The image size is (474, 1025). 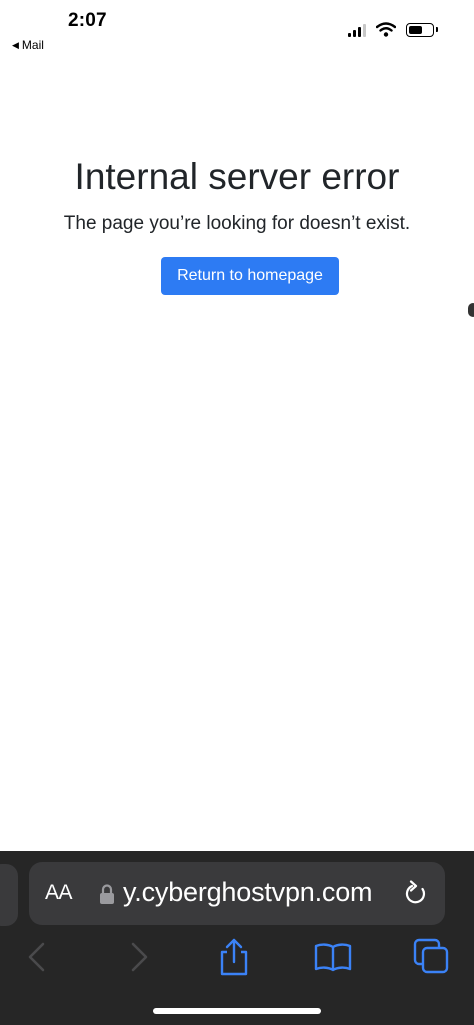 I want to click on back-to-mail-button: ◀ Mail, so click(x=28, y=45).